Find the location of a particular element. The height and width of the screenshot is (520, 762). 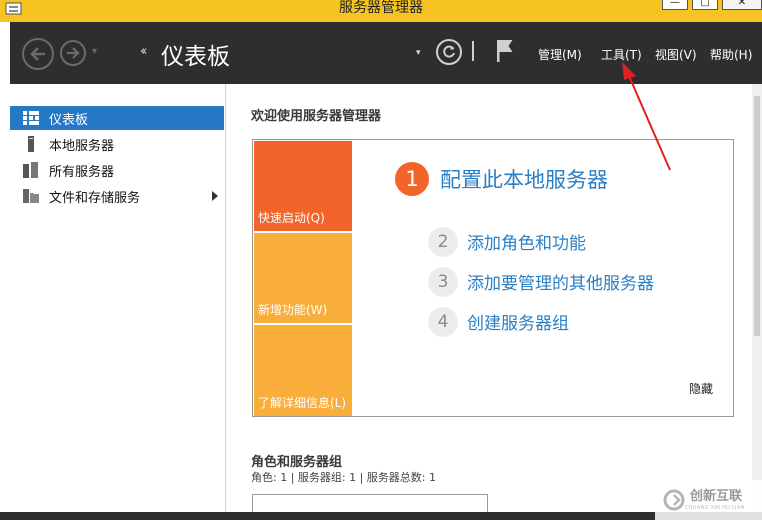

minimize-button: — is located at coordinates (675, 5).